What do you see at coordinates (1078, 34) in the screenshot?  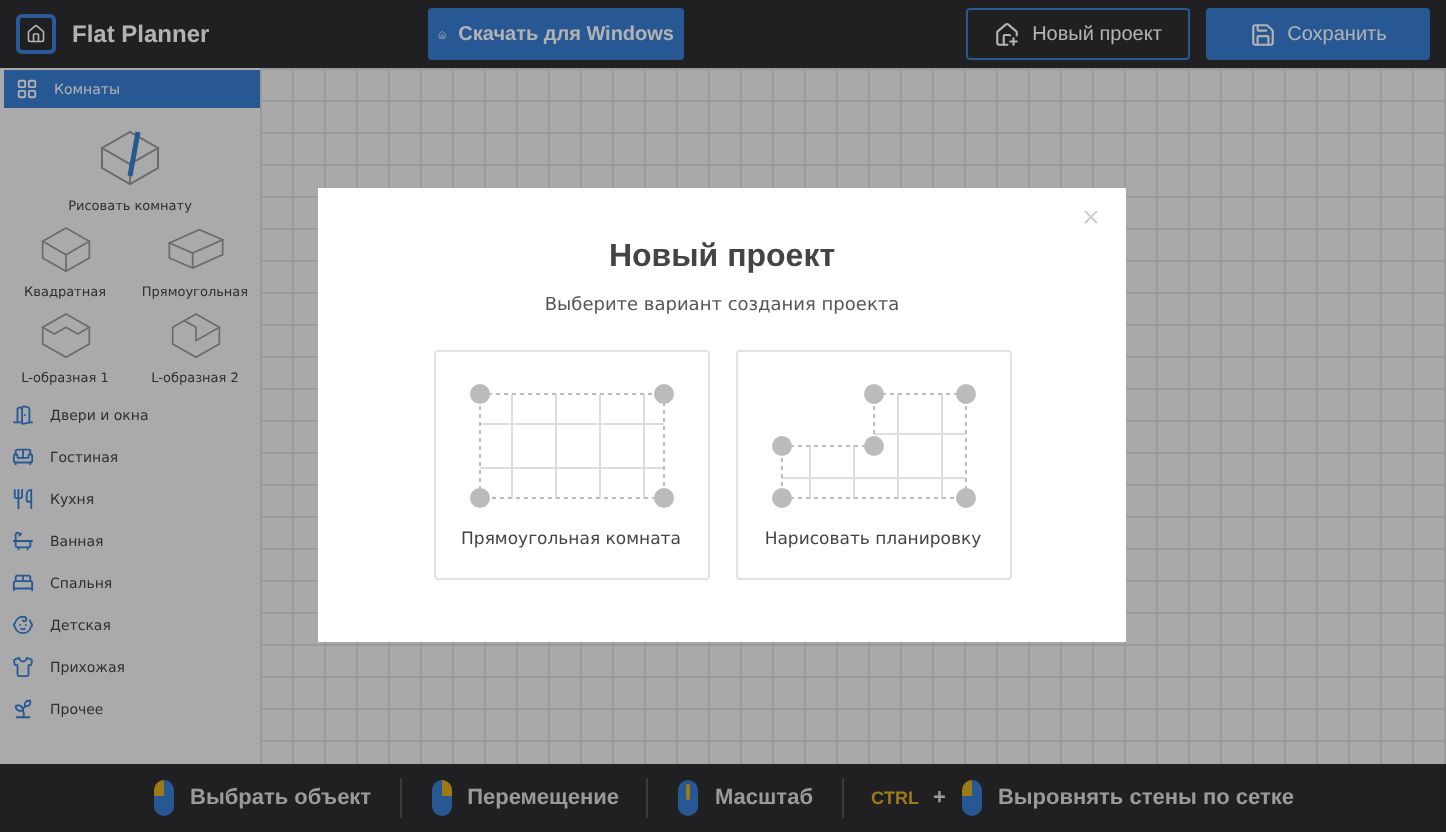 I see `new-button: Новый проект` at bounding box center [1078, 34].